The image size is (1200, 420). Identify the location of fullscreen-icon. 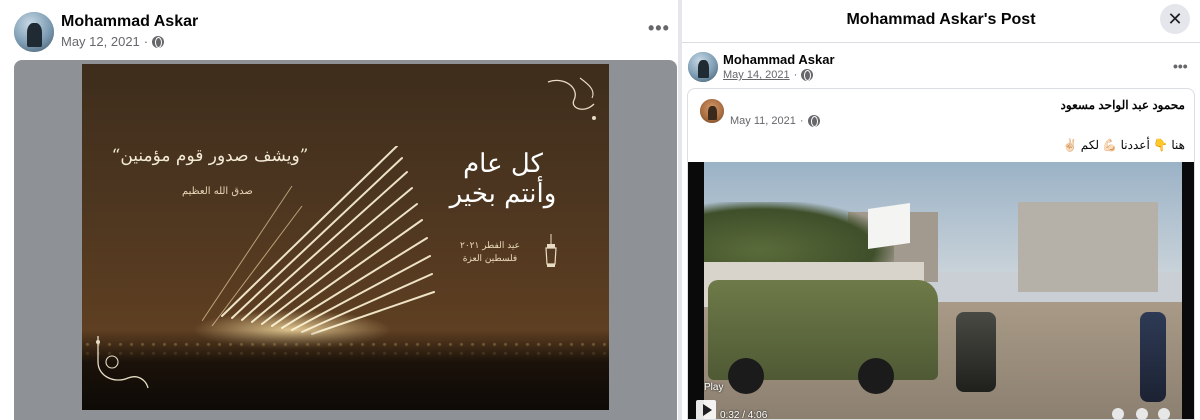
(1142, 413).